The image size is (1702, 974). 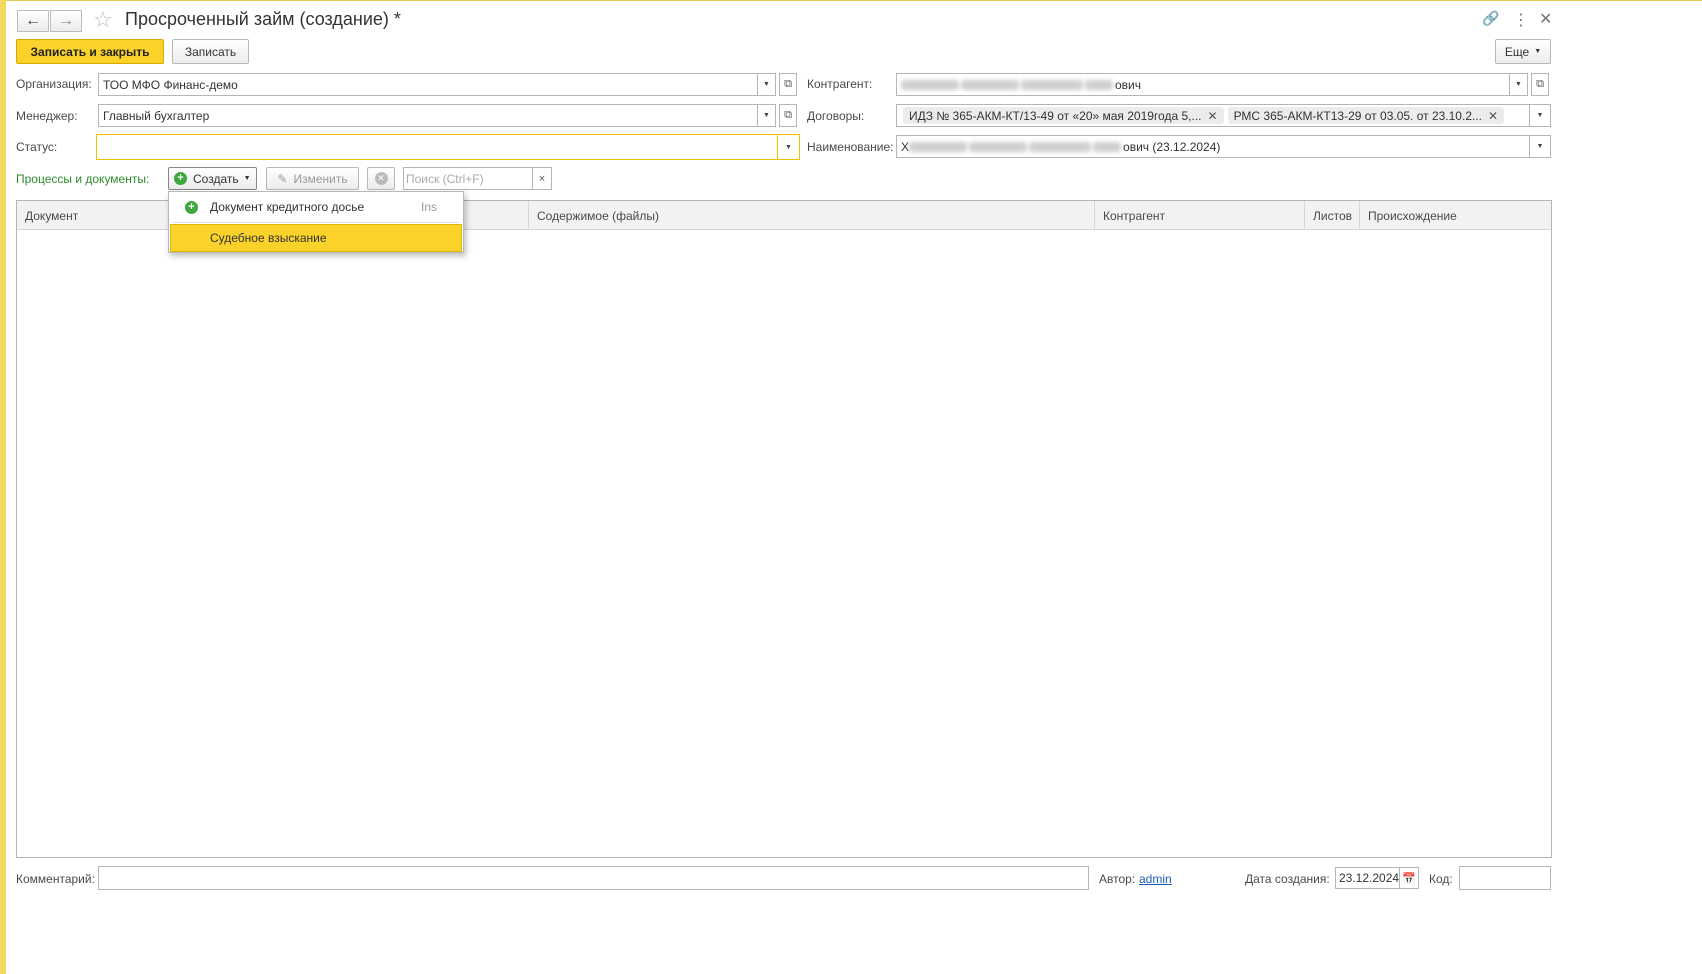 What do you see at coordinates (1367, 878) in the screenshot?
I see `creation-date-field: 23.12.2024` at bounding box center [1367, 878].